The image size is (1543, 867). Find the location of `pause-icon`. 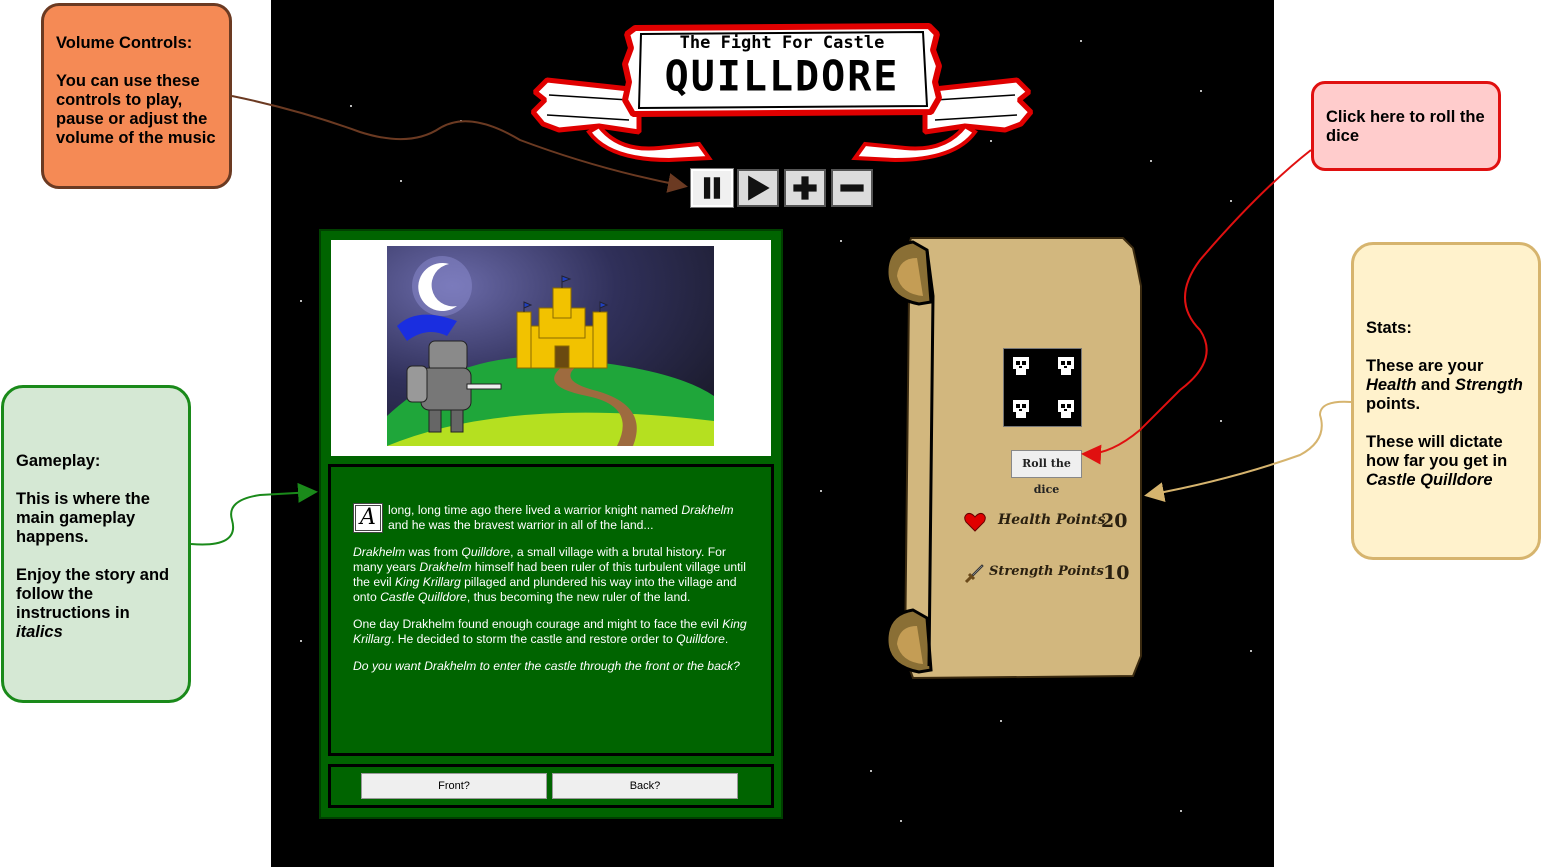

pause-icon is located at coordinates (712, 188).